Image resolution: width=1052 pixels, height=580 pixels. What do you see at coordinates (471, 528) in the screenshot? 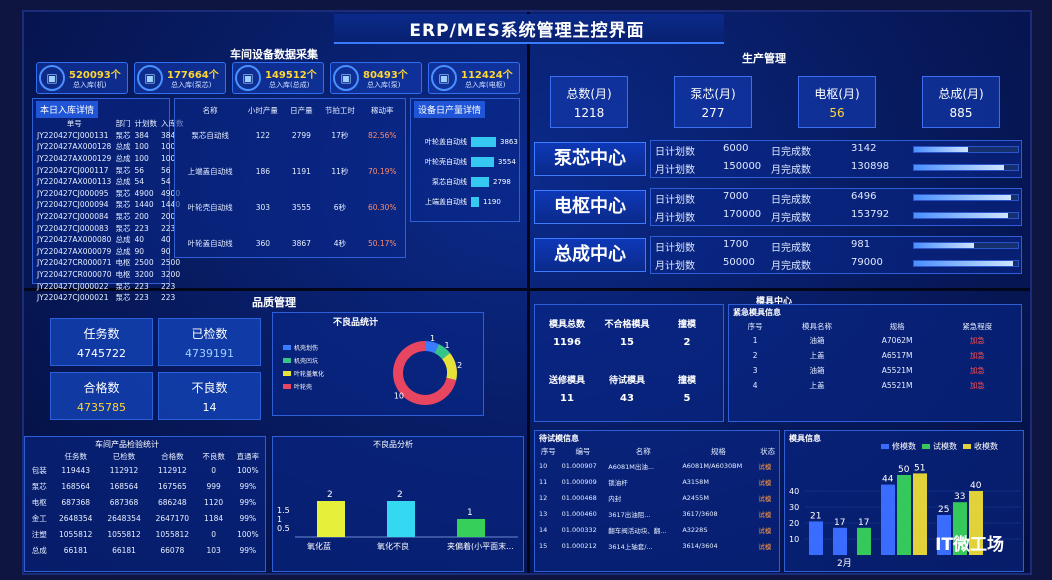
I see `defect-bar` at bounding box center [471, 528].